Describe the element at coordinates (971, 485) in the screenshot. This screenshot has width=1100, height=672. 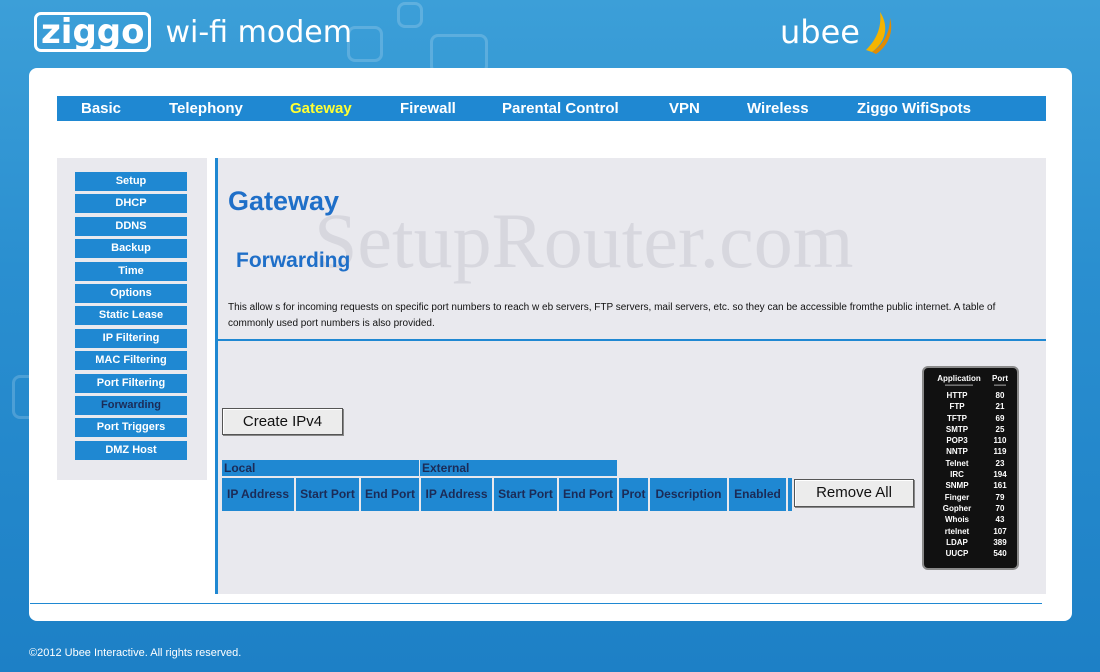
I see `port-reference-row: SNMP 161` at that location.